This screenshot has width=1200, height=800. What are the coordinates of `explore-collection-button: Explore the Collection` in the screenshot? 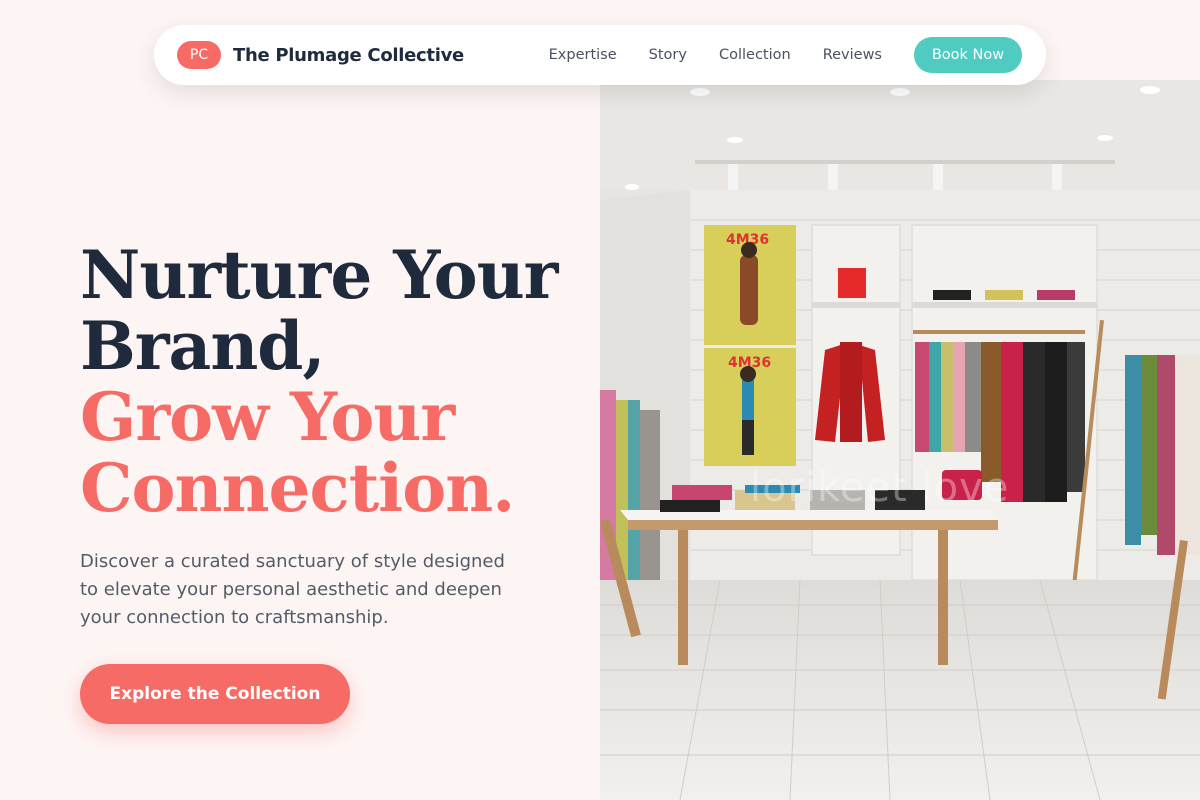 It's located at (215, 694).